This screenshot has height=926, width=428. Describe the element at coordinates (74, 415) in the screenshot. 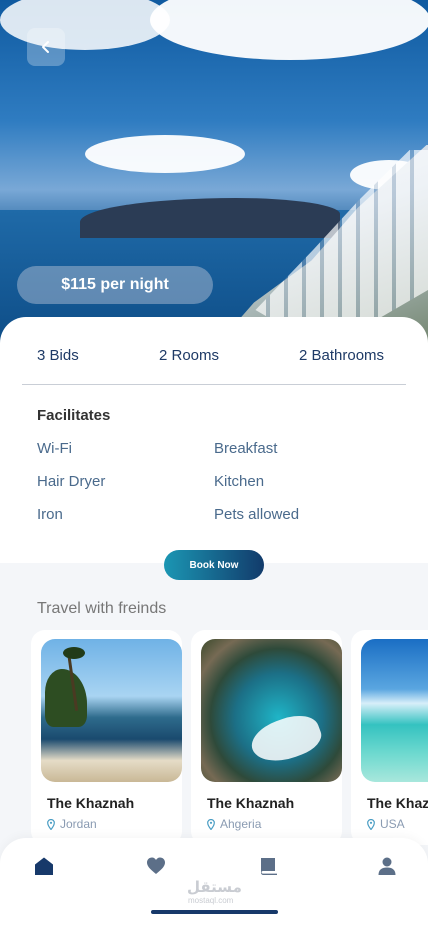

I see `facilities-title: Facilitates` at that location.